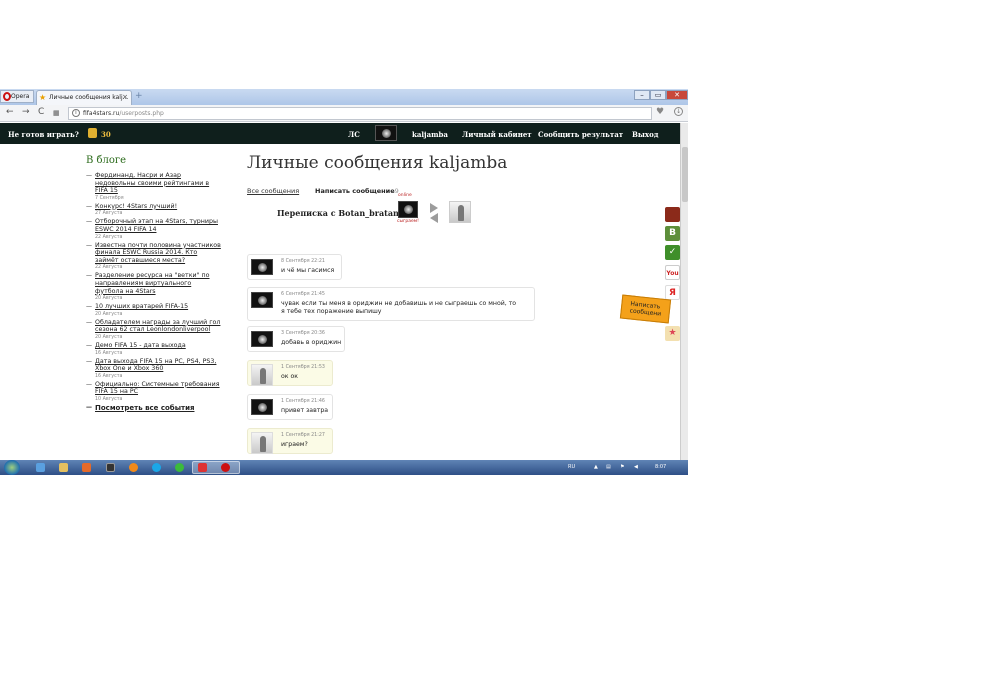 The image size is (1000, 700). Describe the element at coordinates (672, 333) in the screenshot. I see `favorite-star-icon: ★` at that location.